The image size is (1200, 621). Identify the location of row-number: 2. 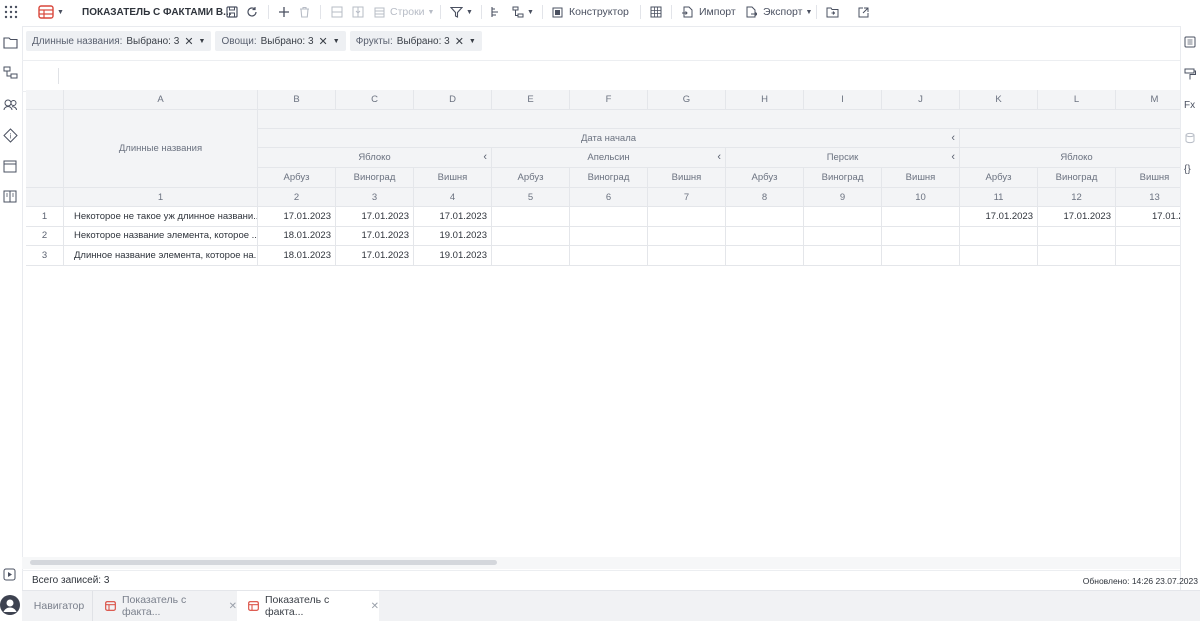
(45, 236).